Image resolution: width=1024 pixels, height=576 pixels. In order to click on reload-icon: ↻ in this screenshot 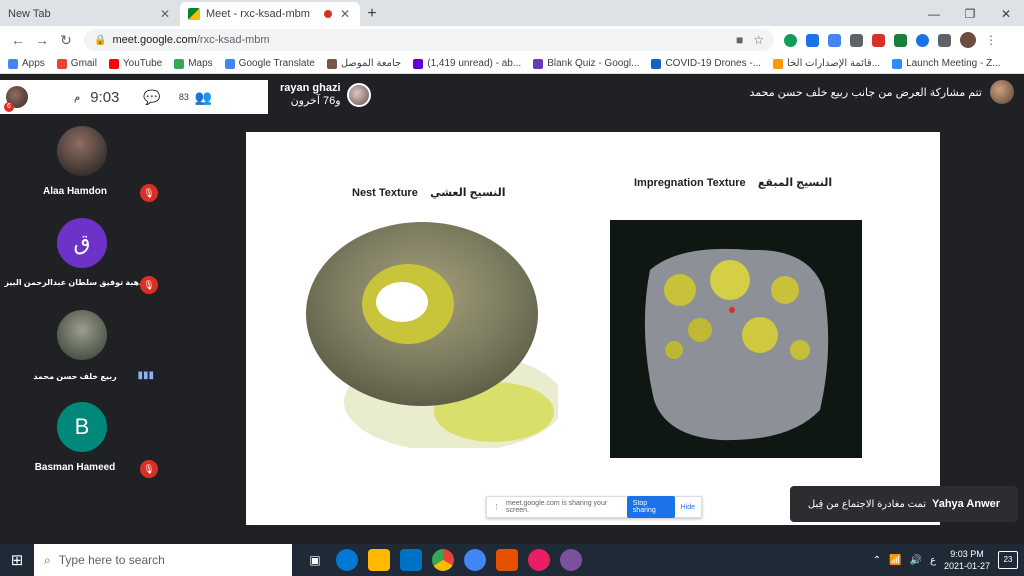, I will do `click(66, 40)`.